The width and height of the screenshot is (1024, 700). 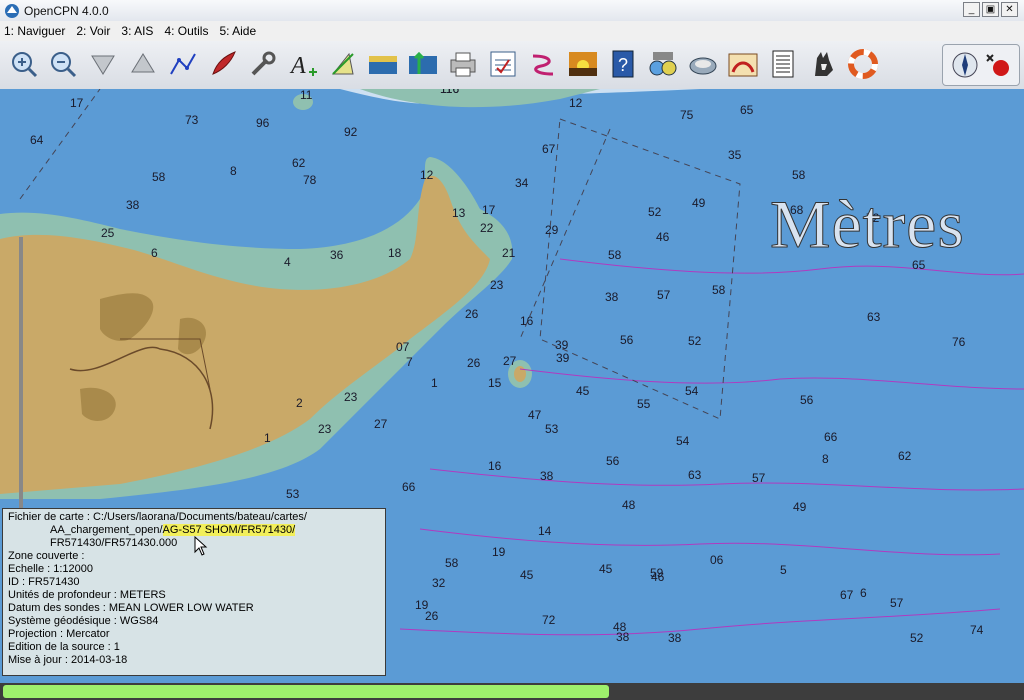 What do you see at coordinates (297, 66) in the screenshot?
I see `svg-text: A` at bounding box center [297, 66].